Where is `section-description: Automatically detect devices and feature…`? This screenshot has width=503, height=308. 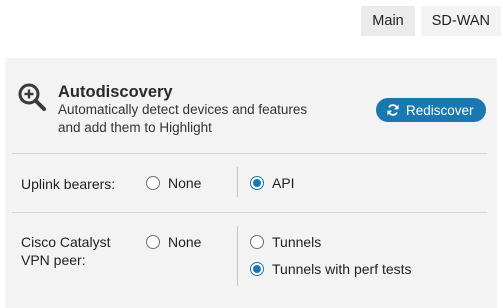
section-description: Automatically detect devices and feature… is located at coordinates (183, 118).